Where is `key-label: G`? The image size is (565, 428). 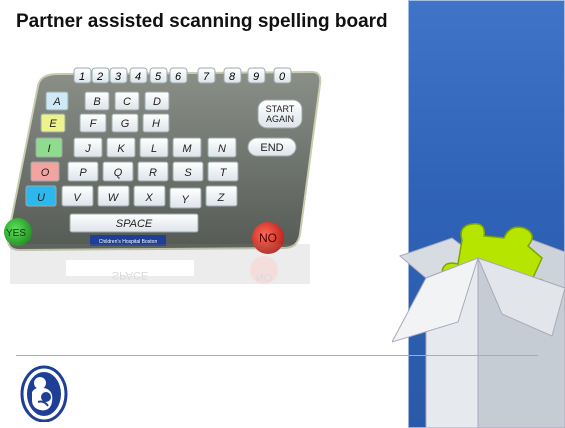
key-label: G is located at coordinates (125, 124).